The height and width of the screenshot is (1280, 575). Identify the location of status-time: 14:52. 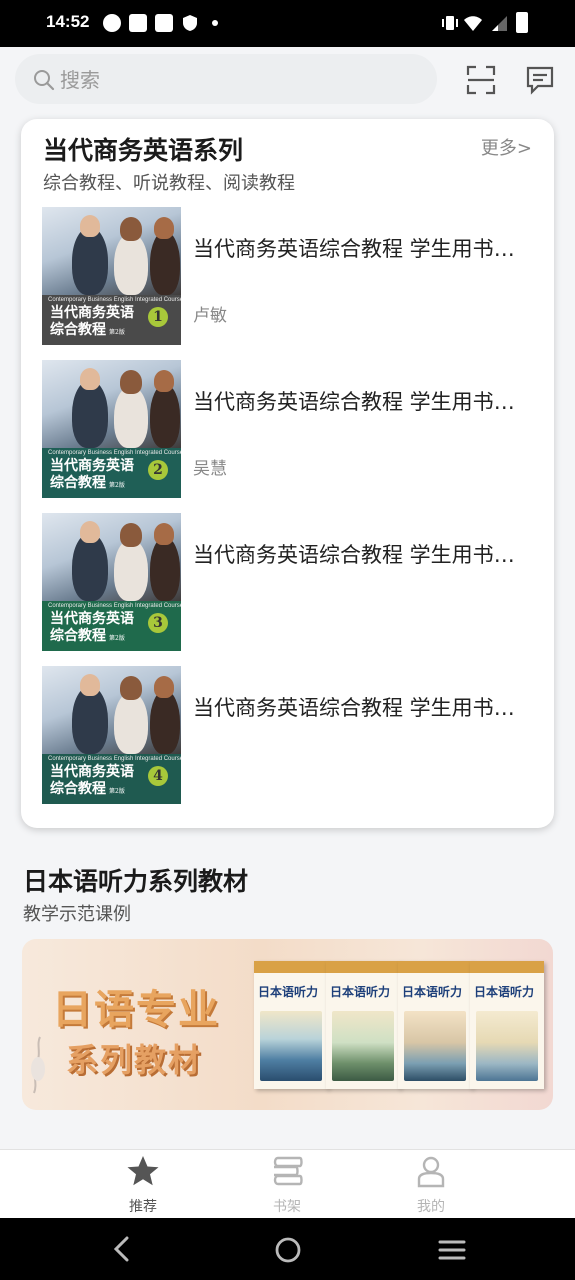
(68, 21).